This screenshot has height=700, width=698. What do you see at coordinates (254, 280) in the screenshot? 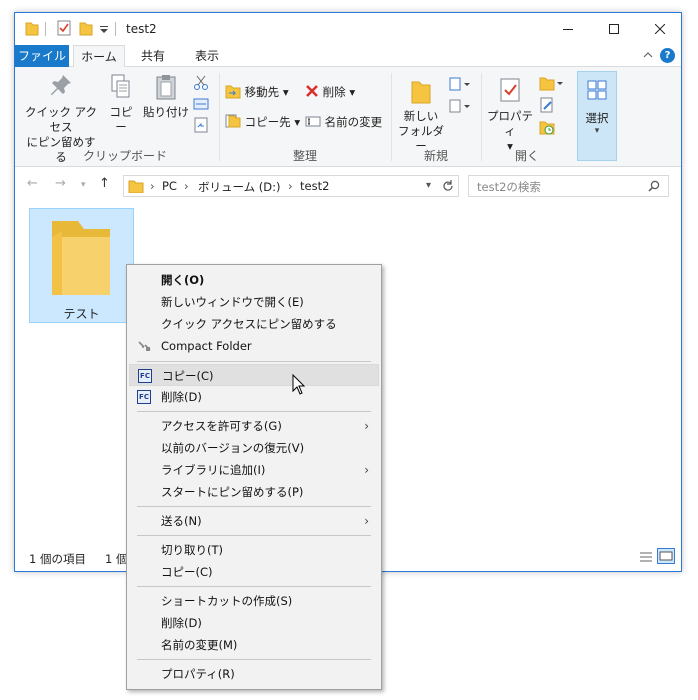
I see `menu-item-open: 開く(O)` at bounding box center [254, 280].